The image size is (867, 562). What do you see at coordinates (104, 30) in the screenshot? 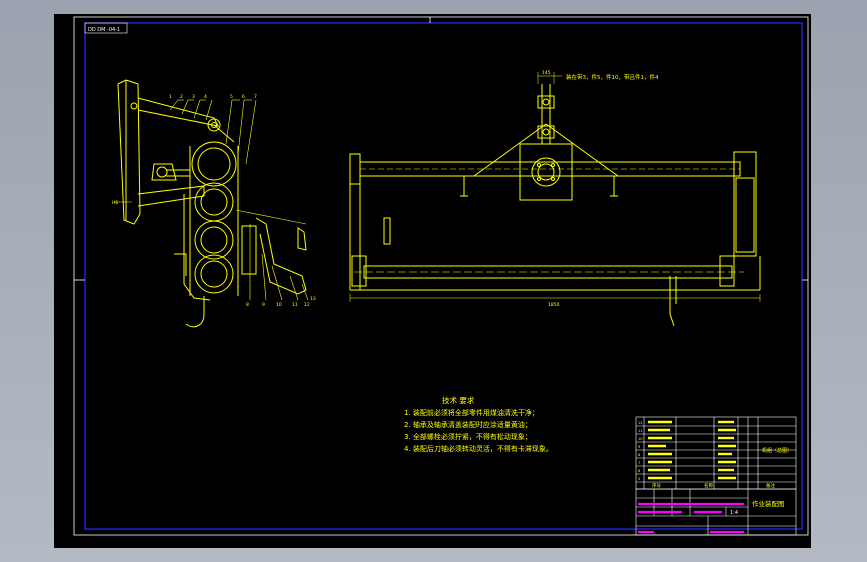
I see `code-stamp: DD DM -04-1` at bounding box center [104, 30].